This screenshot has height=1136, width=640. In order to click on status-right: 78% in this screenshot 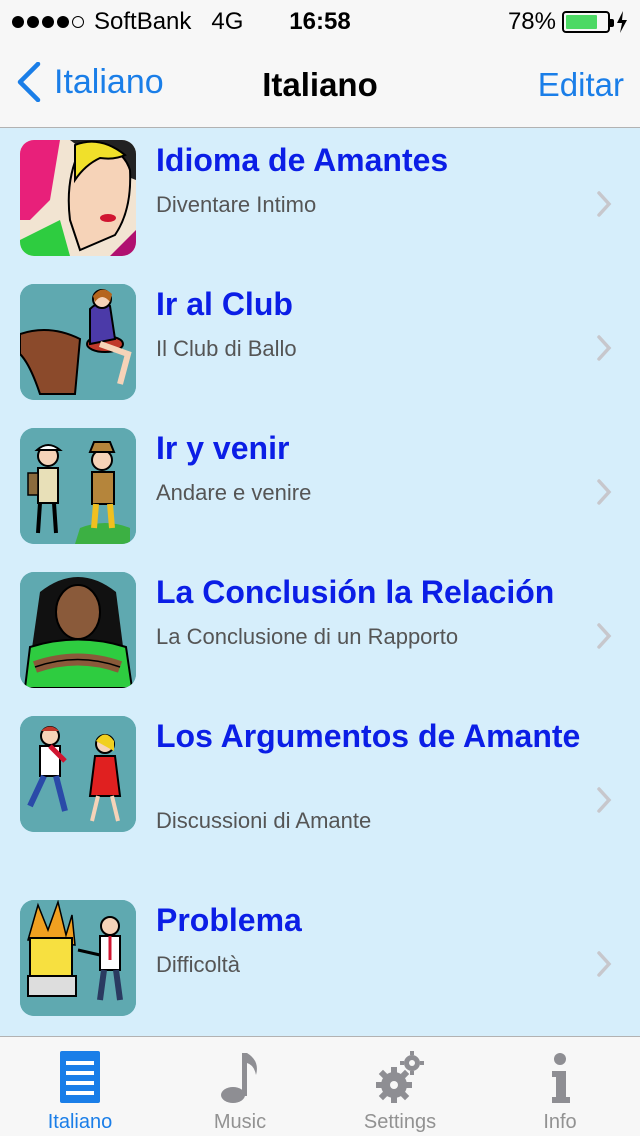, I will do `click(568, 22)`.